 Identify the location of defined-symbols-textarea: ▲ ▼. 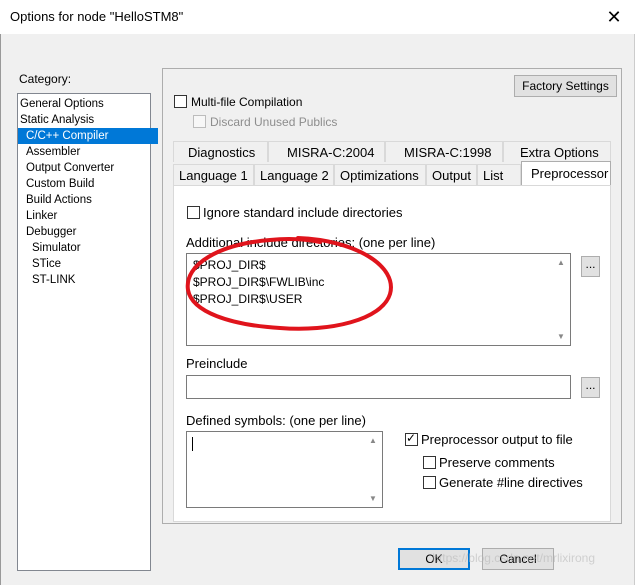
(284, 469).